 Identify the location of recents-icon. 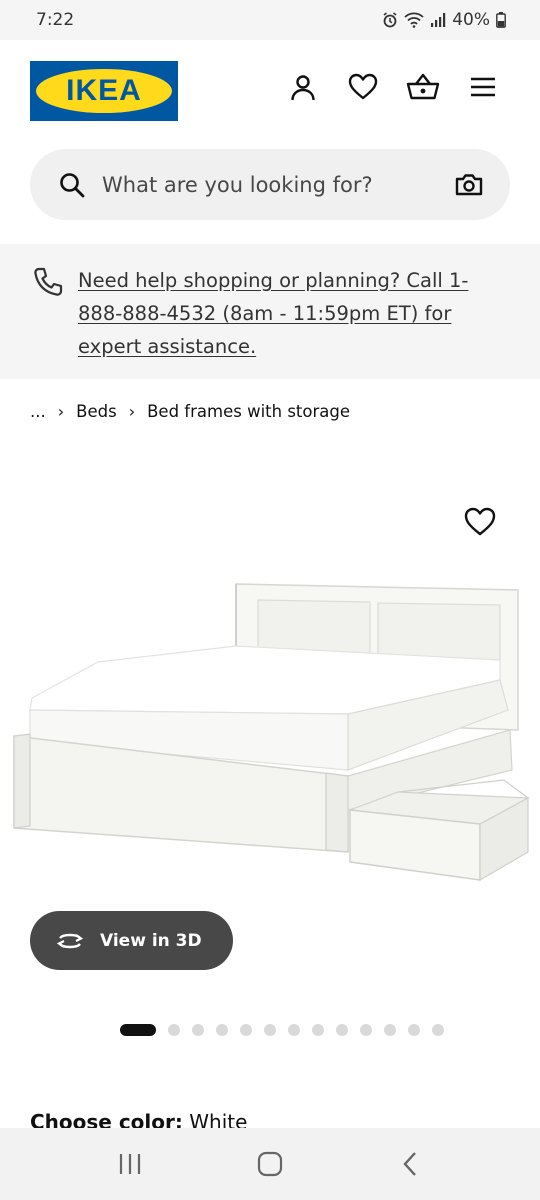
(130, 1164).